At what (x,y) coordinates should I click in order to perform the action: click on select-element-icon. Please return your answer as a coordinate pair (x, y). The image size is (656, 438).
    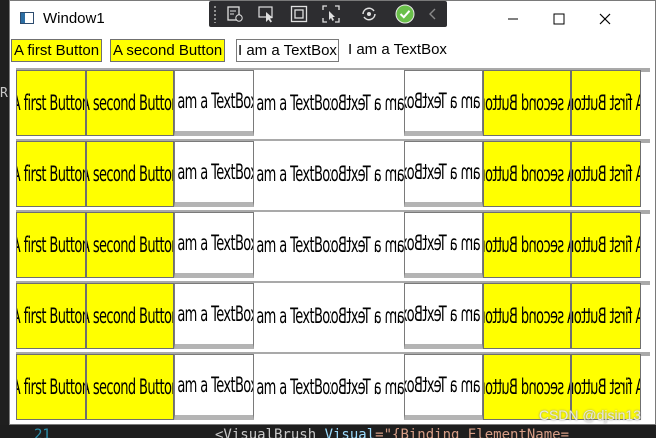
    Looking at the image, I should click on (265, 14).